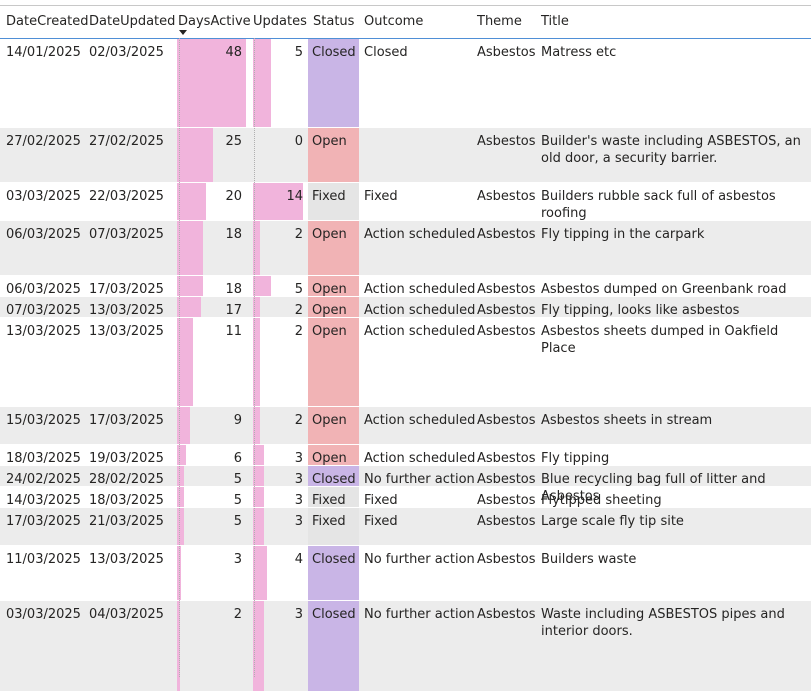 The width and height of the screenshot is (811, 692). Describe the element at coordinates (211, 573) in the screenshot. I see `days-active-cell: 3` at that location.